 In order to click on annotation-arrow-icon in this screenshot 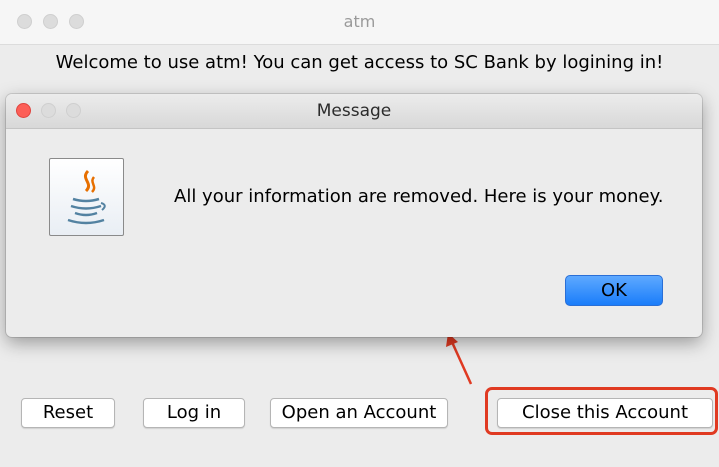, I will do `click(459, 359)`.